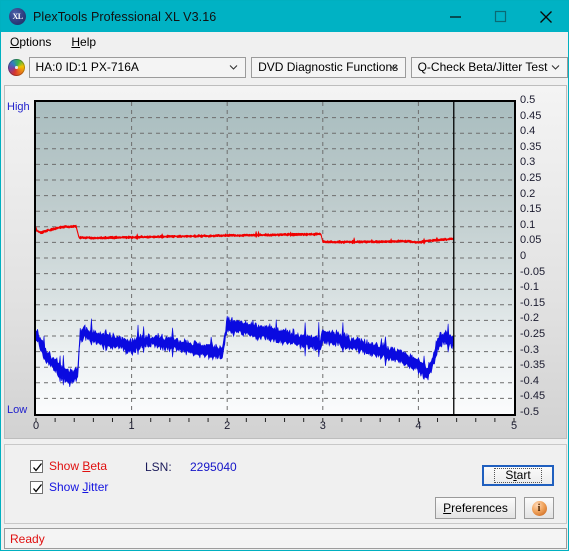 The height and width of the screenshot is (551, 569). What do you see at coordinates (418, 426) in the screenshot?
I see `x-axis-tick-label: 4` at bounding box center [418, 426].